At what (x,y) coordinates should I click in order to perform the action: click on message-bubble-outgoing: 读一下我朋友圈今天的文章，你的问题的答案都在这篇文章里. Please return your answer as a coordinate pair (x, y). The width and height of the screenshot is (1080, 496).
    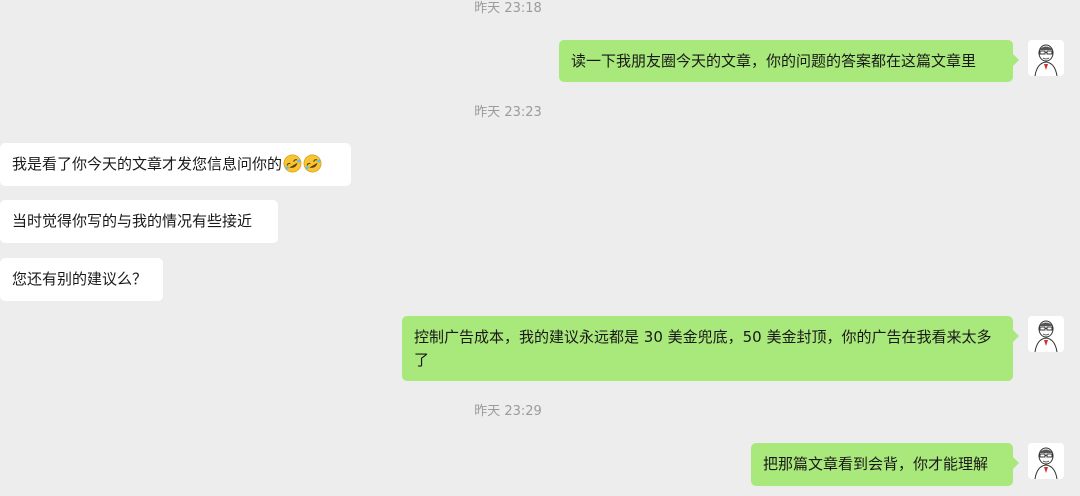
    Looking at the image, I should click on (789, 61).